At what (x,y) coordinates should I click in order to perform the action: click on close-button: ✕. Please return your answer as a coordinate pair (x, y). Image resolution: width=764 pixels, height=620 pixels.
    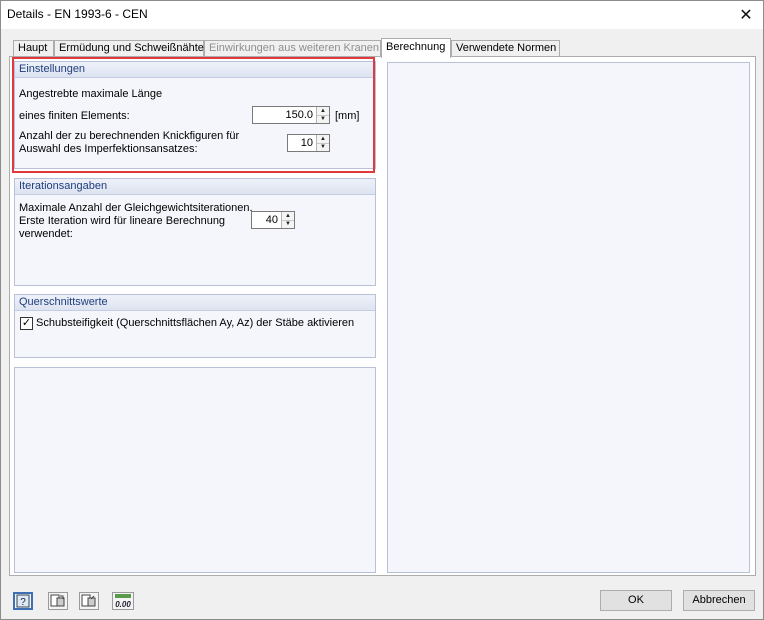
    Looking at the image, I should click on (746, 15).